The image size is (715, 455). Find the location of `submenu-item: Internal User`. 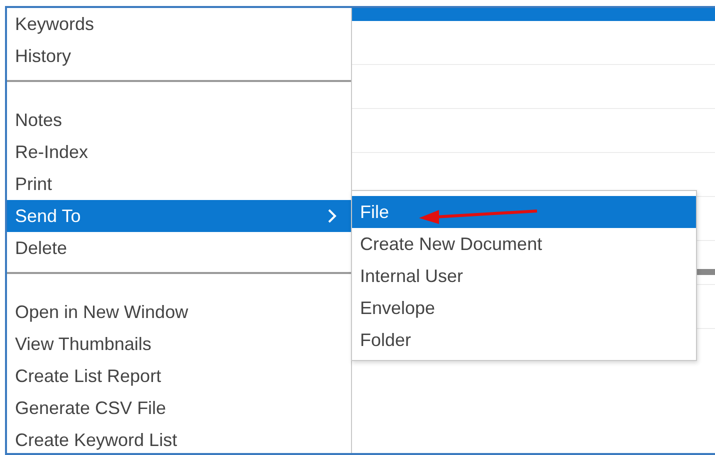

submenu-item: Internal User is located at coordinates (524, 276).